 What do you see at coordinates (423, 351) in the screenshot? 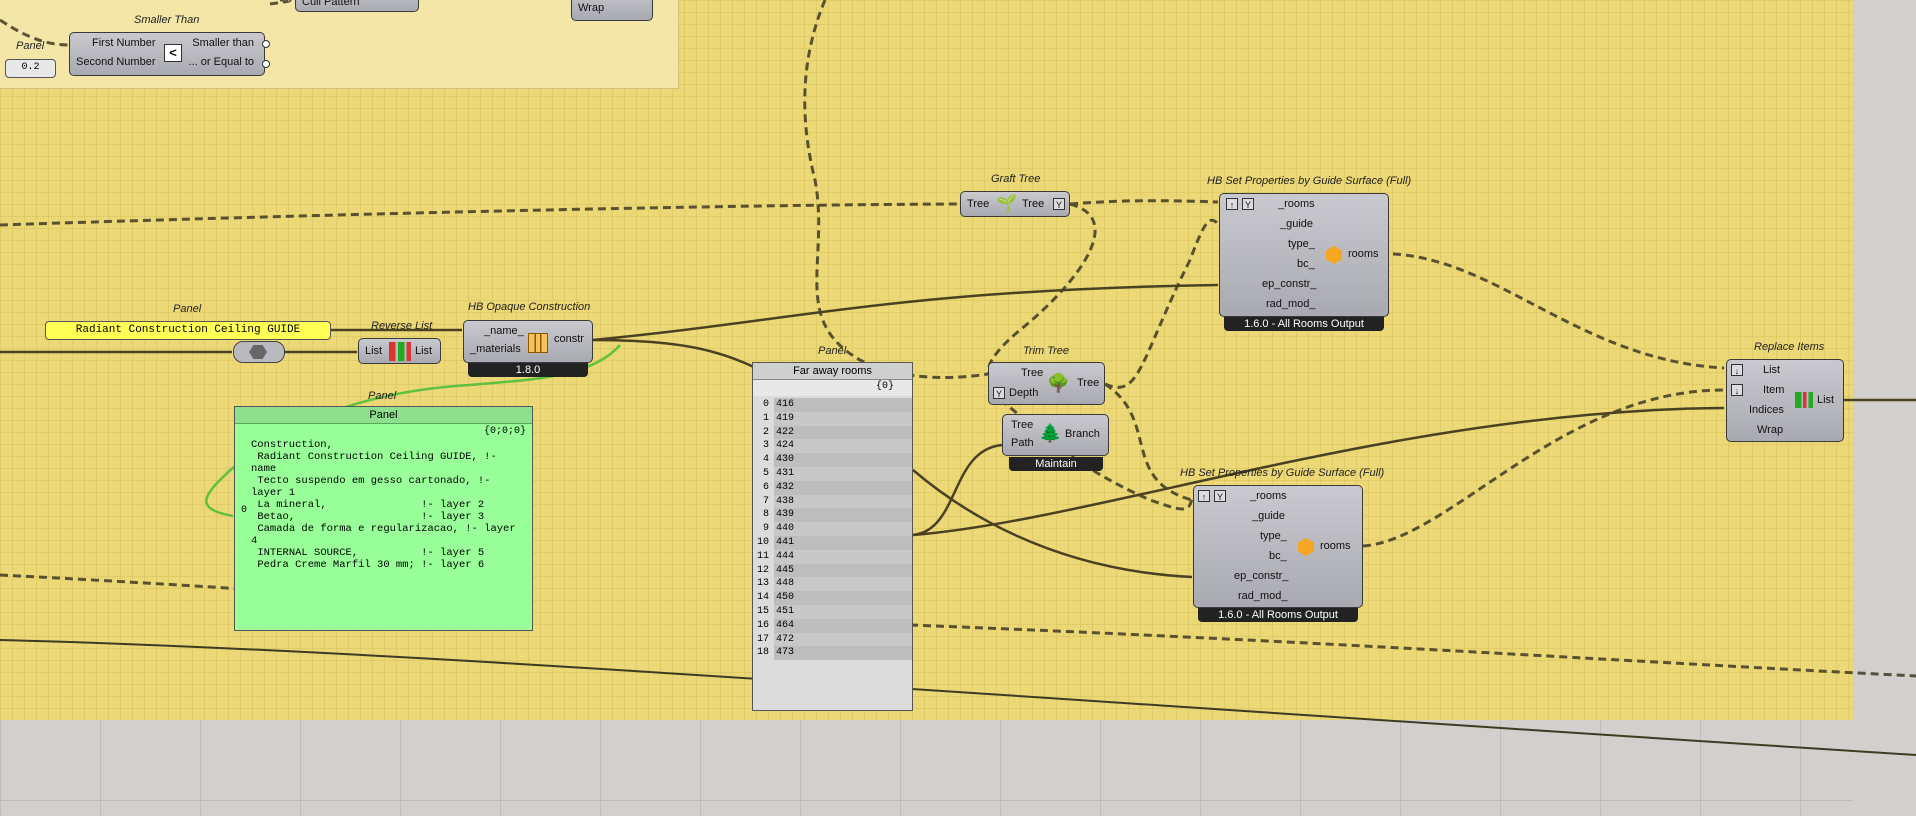
I see `reverse-list-output: List` at bounding box center [423, 351].